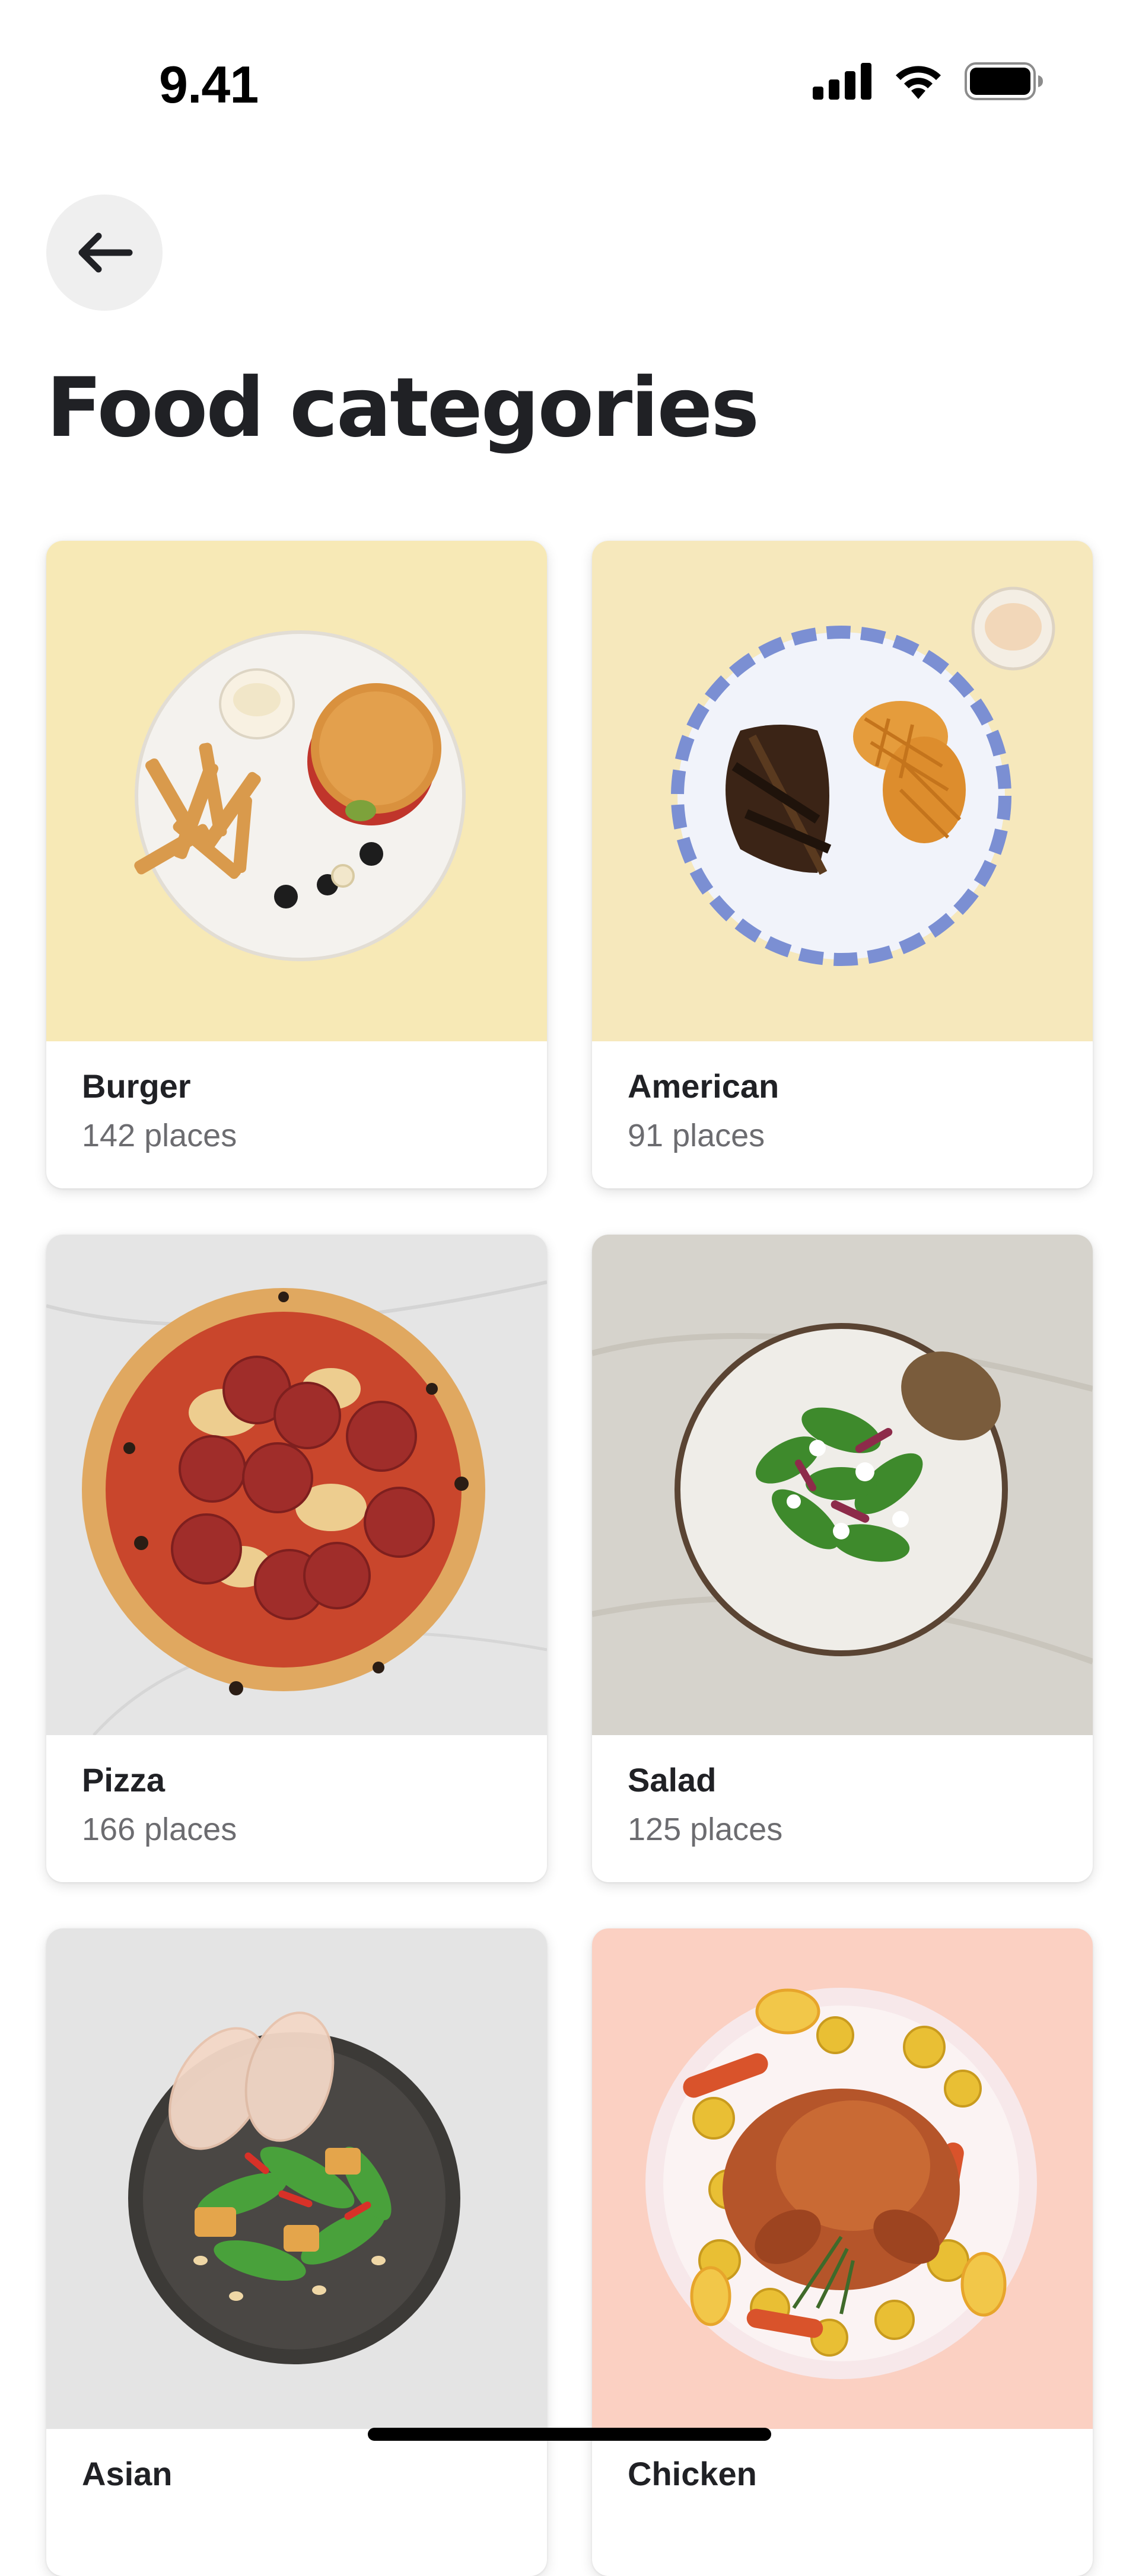 The height and width of the screenshot is (2576, 1139). I want to click on back-button, so click(104, 253).